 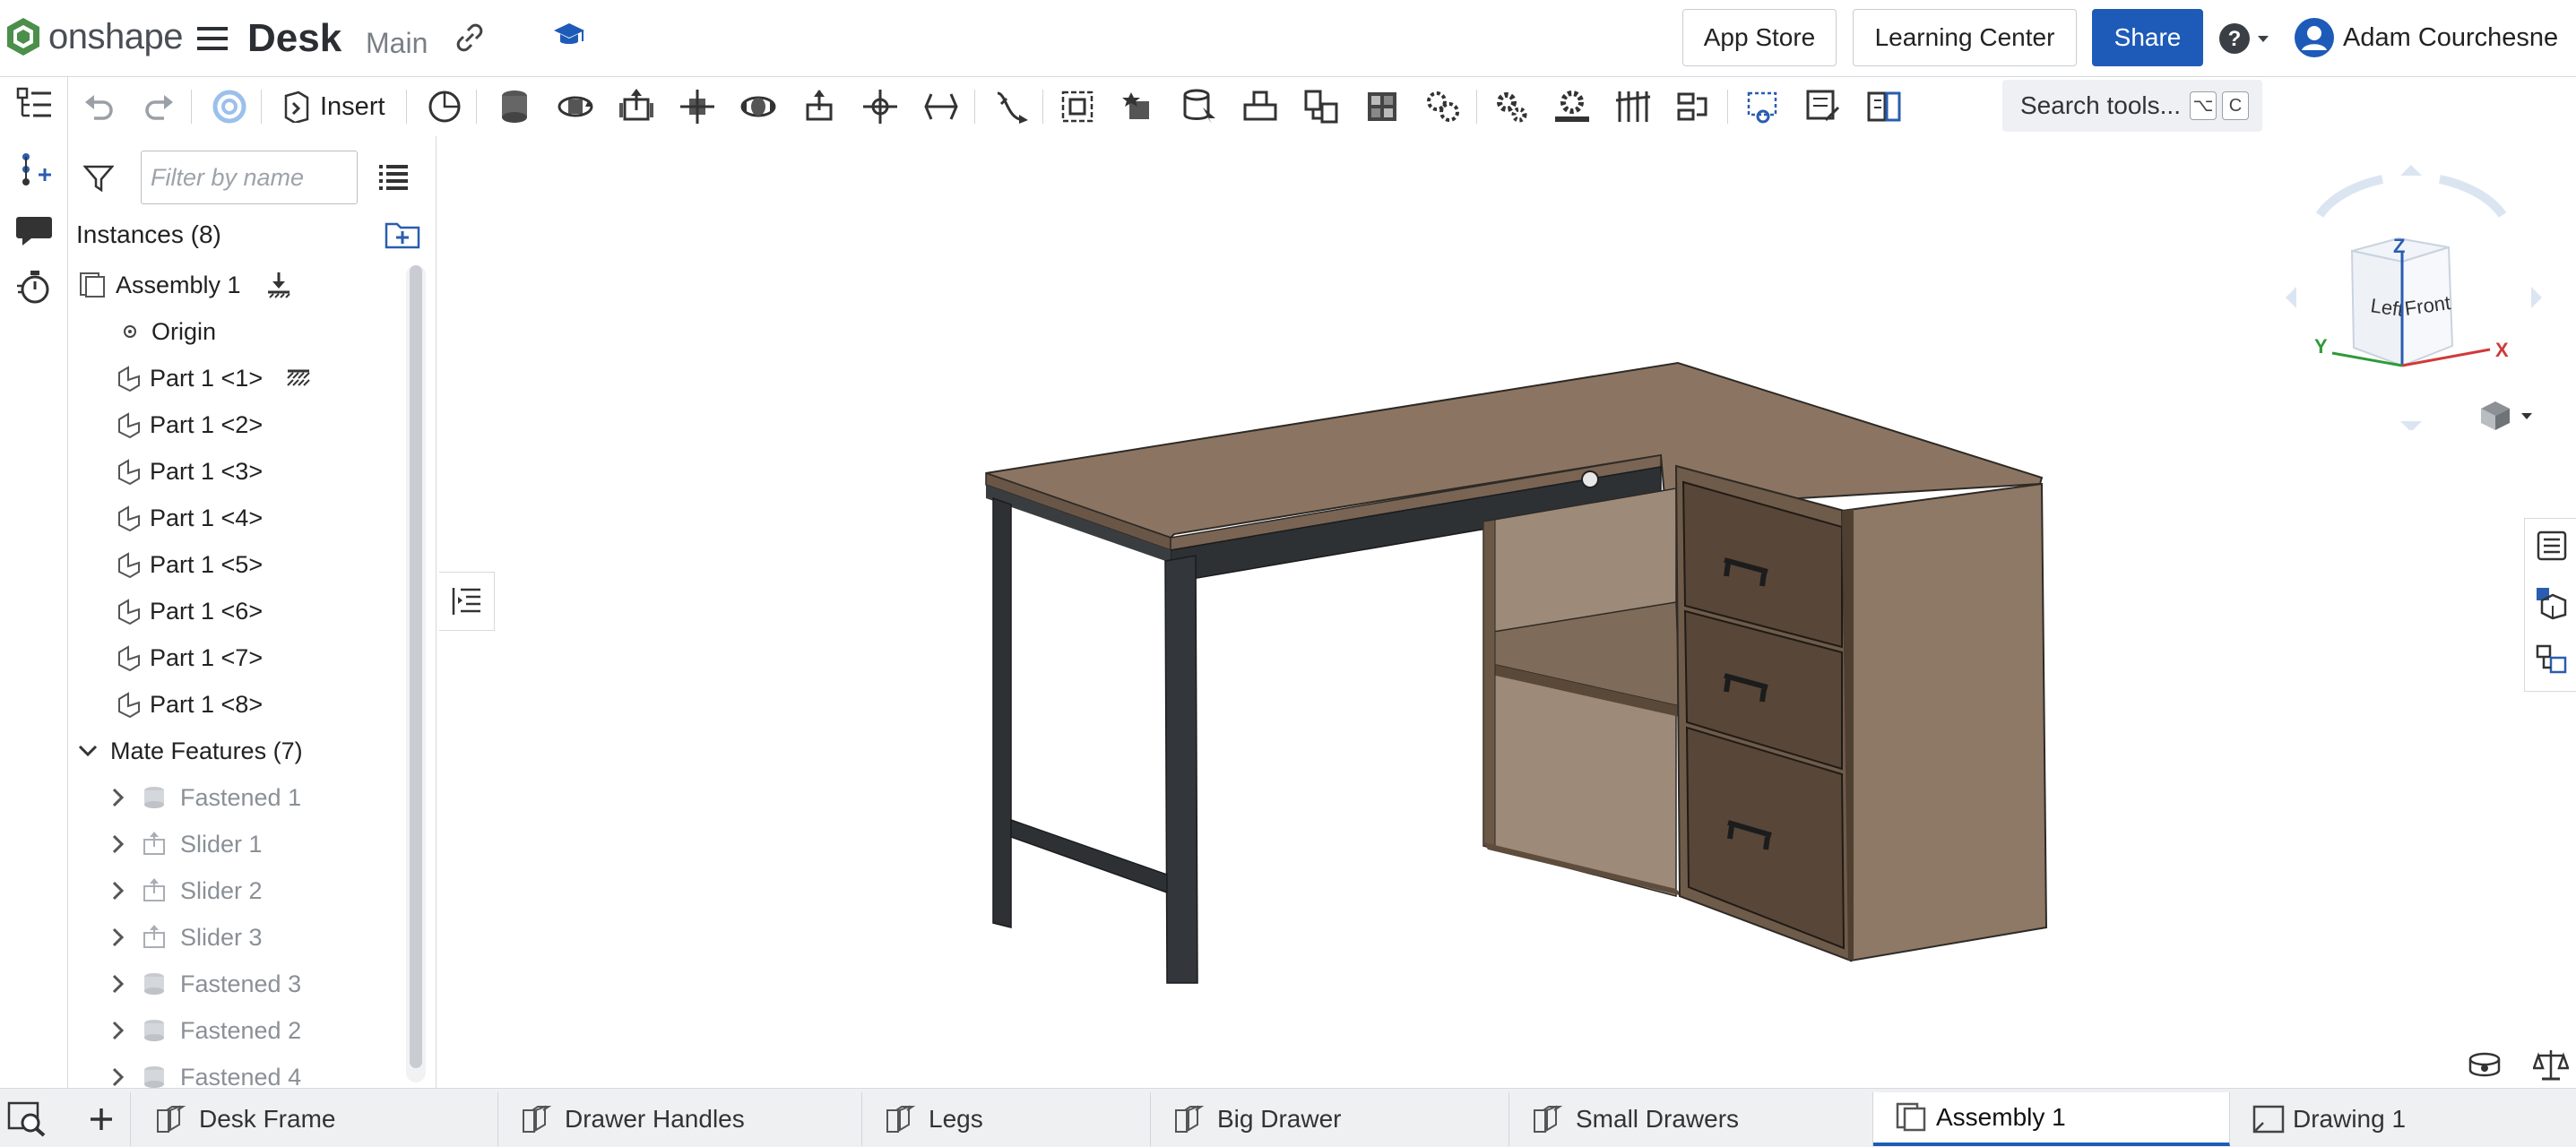 I want to click on mass-properties-icon, so click(x=2551, y=1064).